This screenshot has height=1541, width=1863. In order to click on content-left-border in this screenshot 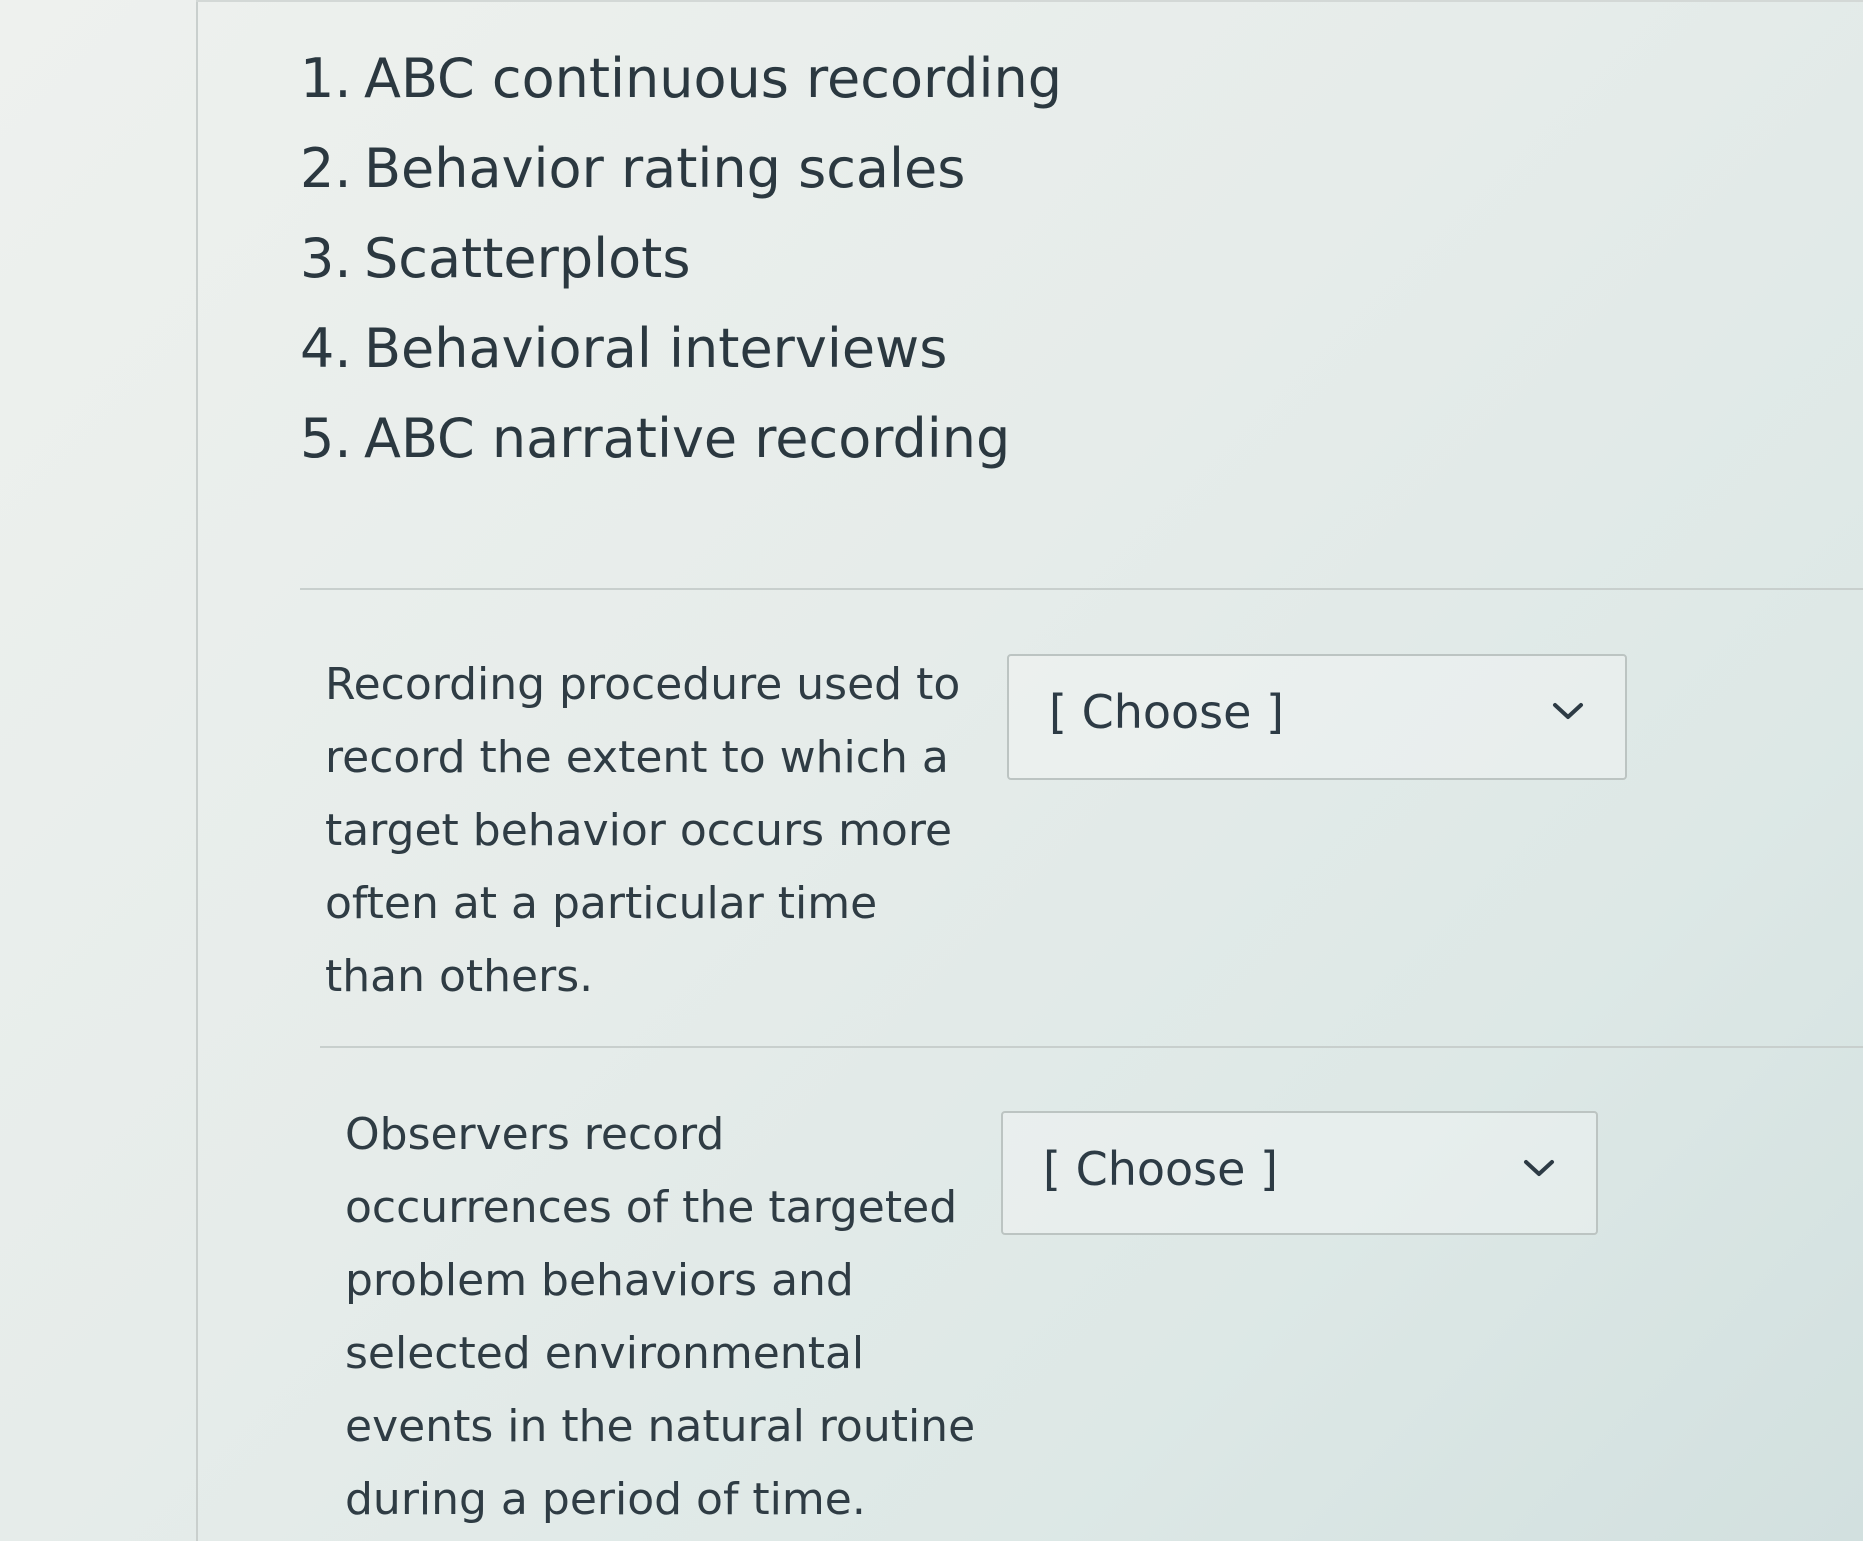, I will do `click(197, 770)`.